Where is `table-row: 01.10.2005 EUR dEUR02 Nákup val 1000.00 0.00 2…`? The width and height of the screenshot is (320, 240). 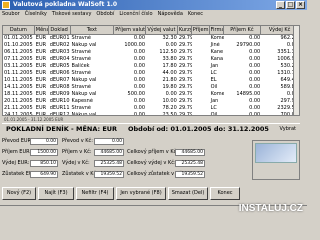
table-row: 01.10.2005 EUR dEUR02 Nákup val 1000.00 0.00 2… is located at coordinates (151, 45).